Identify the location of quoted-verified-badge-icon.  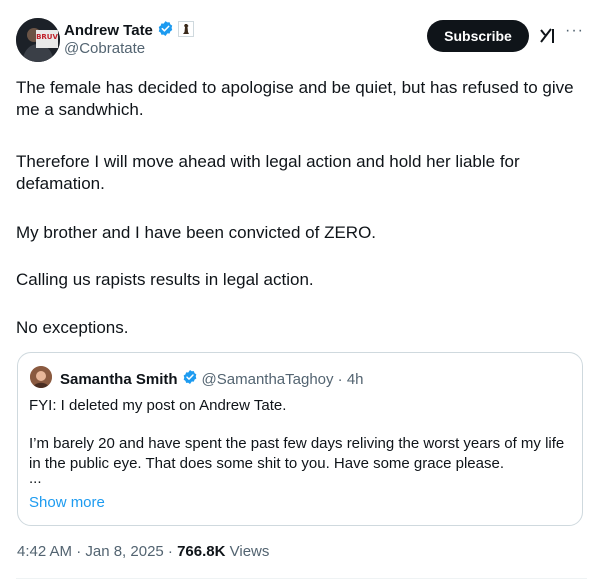
(190, 379).